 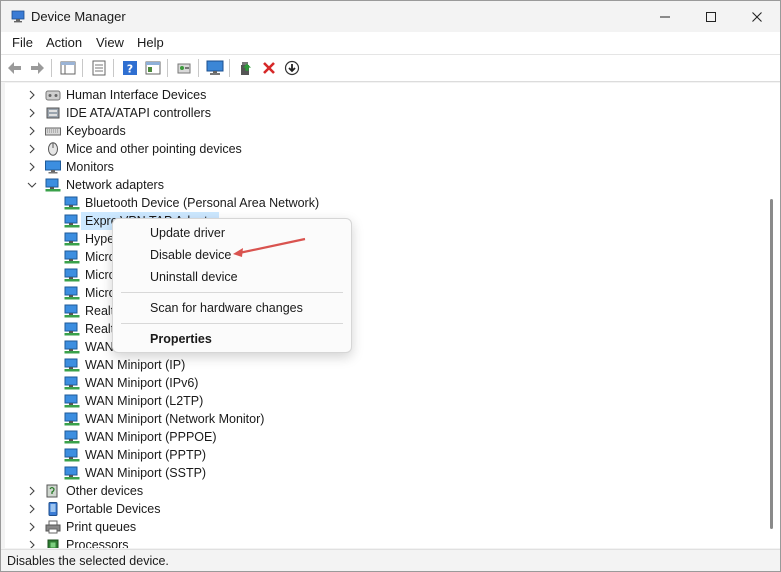 I want to click on menu-separator, so click(x=232, y=323).